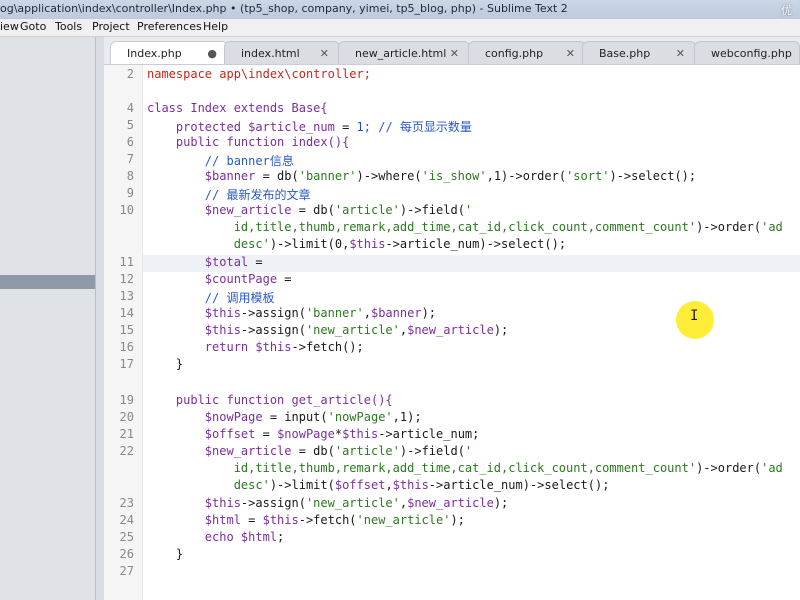  I want to click on code-line: class Index extends Base{, so click(237, 108).